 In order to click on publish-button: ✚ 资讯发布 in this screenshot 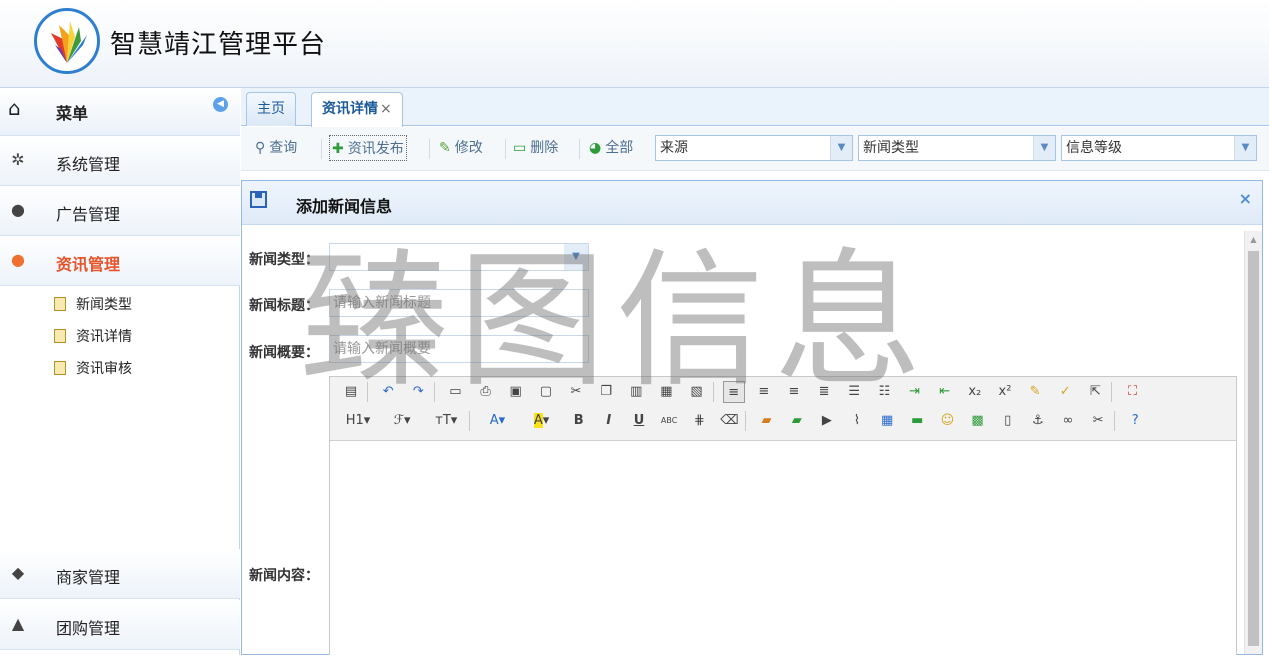, I will do `click(368, 148)`.